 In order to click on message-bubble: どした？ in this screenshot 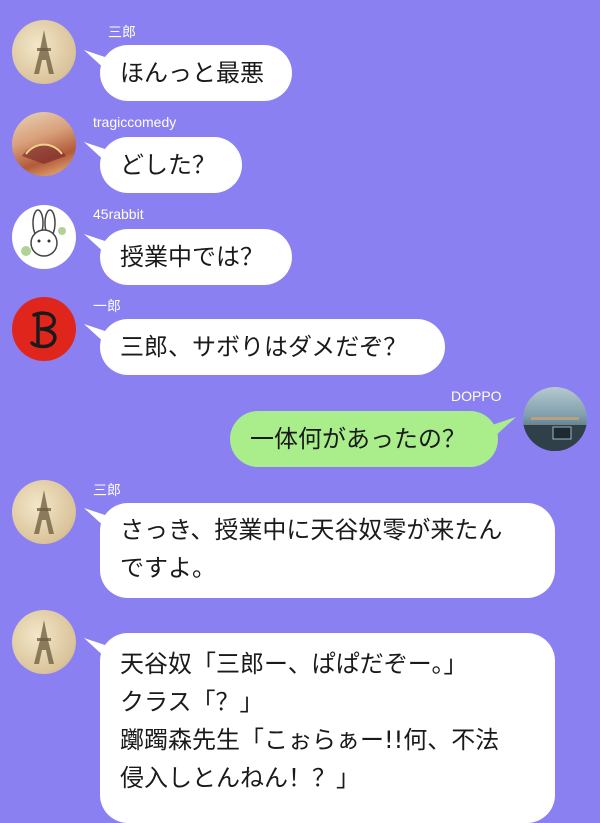, I will do `click(171, 165)`.